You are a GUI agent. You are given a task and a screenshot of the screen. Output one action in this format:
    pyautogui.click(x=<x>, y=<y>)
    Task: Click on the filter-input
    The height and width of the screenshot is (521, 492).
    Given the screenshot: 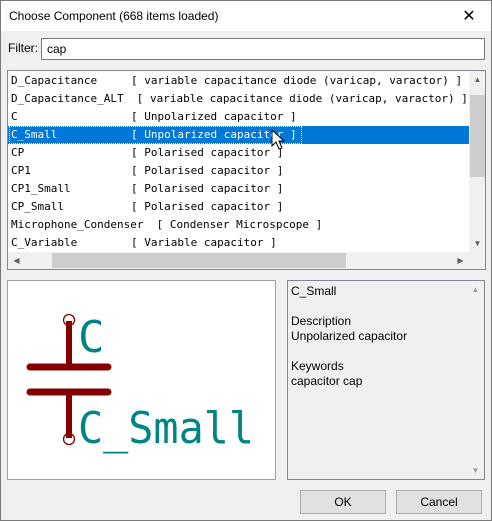 What is the action you would take?
    pyautogui.click(x=263, y=49)
    